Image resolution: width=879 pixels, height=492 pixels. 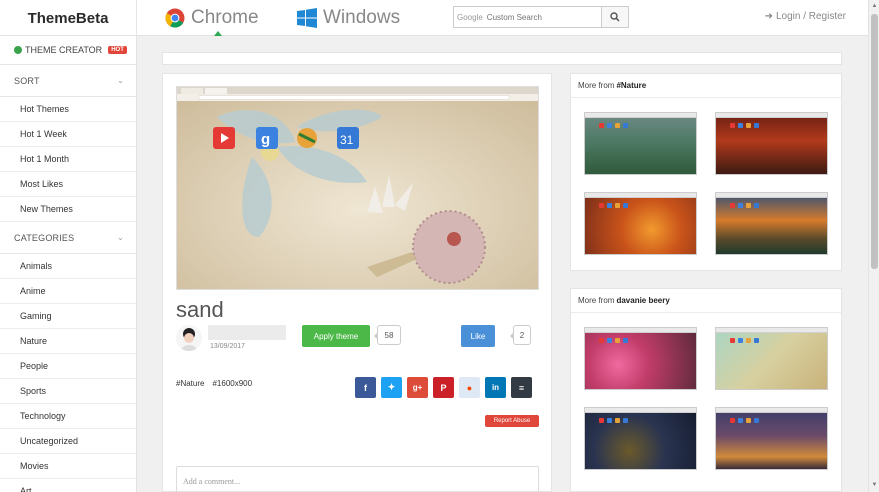 I want to click on linkedin-icon: in, so click(x=495, y=387).